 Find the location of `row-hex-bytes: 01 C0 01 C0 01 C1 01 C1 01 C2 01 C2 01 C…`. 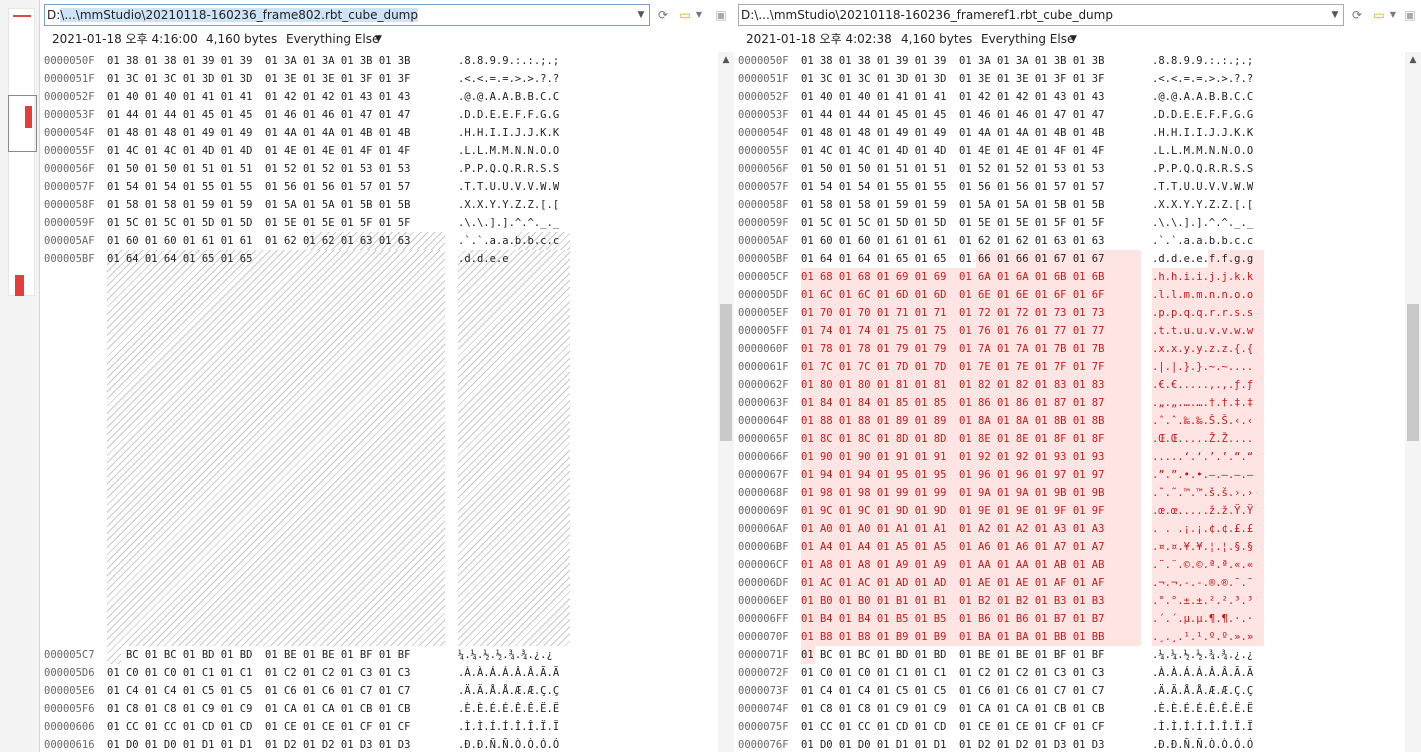

row-hex-bytes: 01 C0 01 C0 01 C1 01 C1 01 C2 01 C2 01 C… is located at coordinates (259, 673).